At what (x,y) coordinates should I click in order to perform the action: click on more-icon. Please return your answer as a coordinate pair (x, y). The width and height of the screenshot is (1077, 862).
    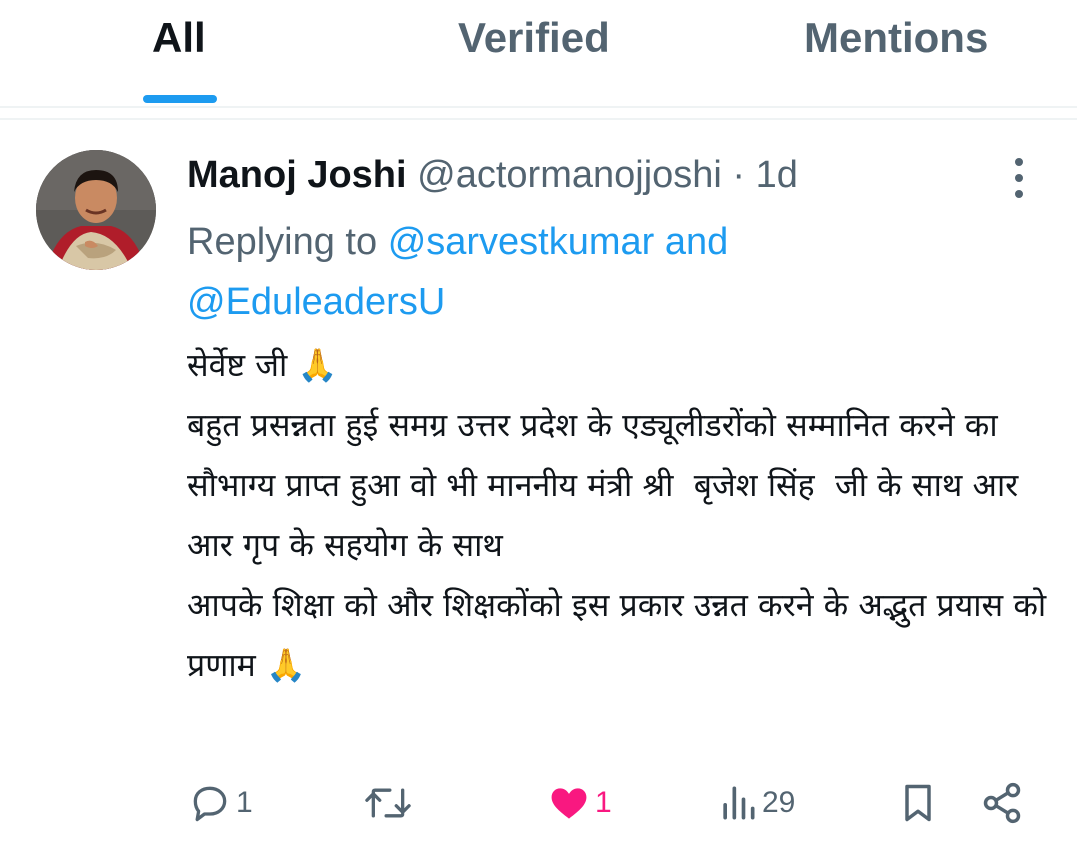
    Looking at the image, I should click on (1019, 178).